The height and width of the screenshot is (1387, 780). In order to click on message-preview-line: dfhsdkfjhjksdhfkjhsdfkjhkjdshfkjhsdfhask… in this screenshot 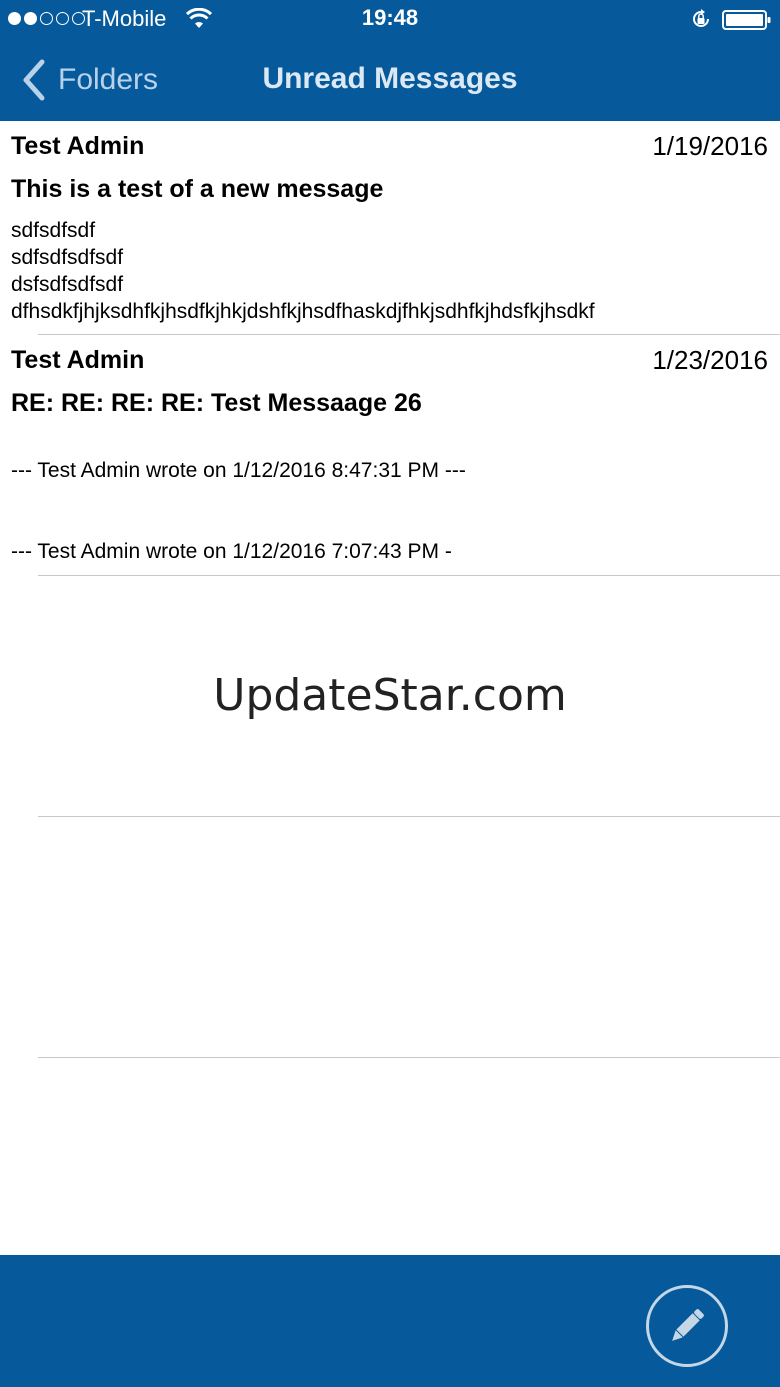, I will do `click(303, 311)`.